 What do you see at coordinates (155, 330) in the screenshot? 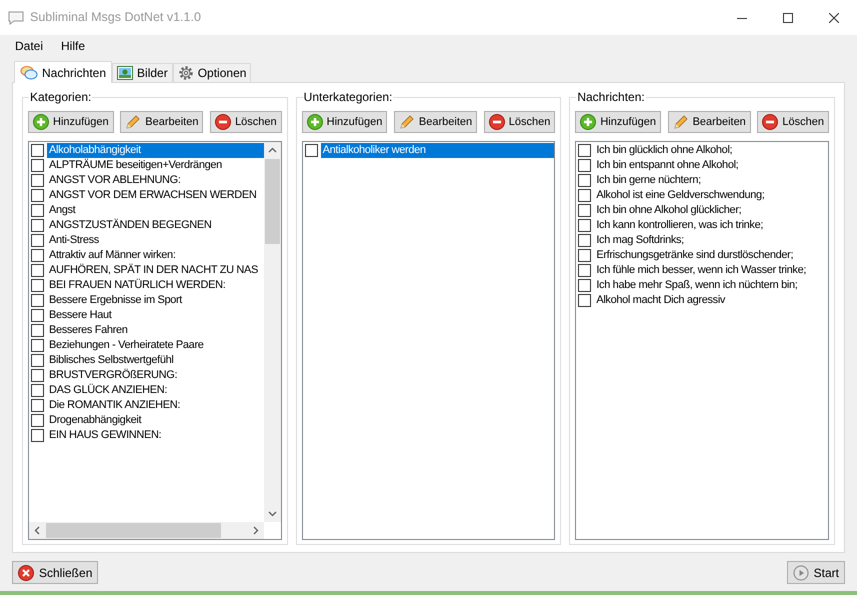
I see `list-item: Besseres Fahren` at bounding box center [155, 330].